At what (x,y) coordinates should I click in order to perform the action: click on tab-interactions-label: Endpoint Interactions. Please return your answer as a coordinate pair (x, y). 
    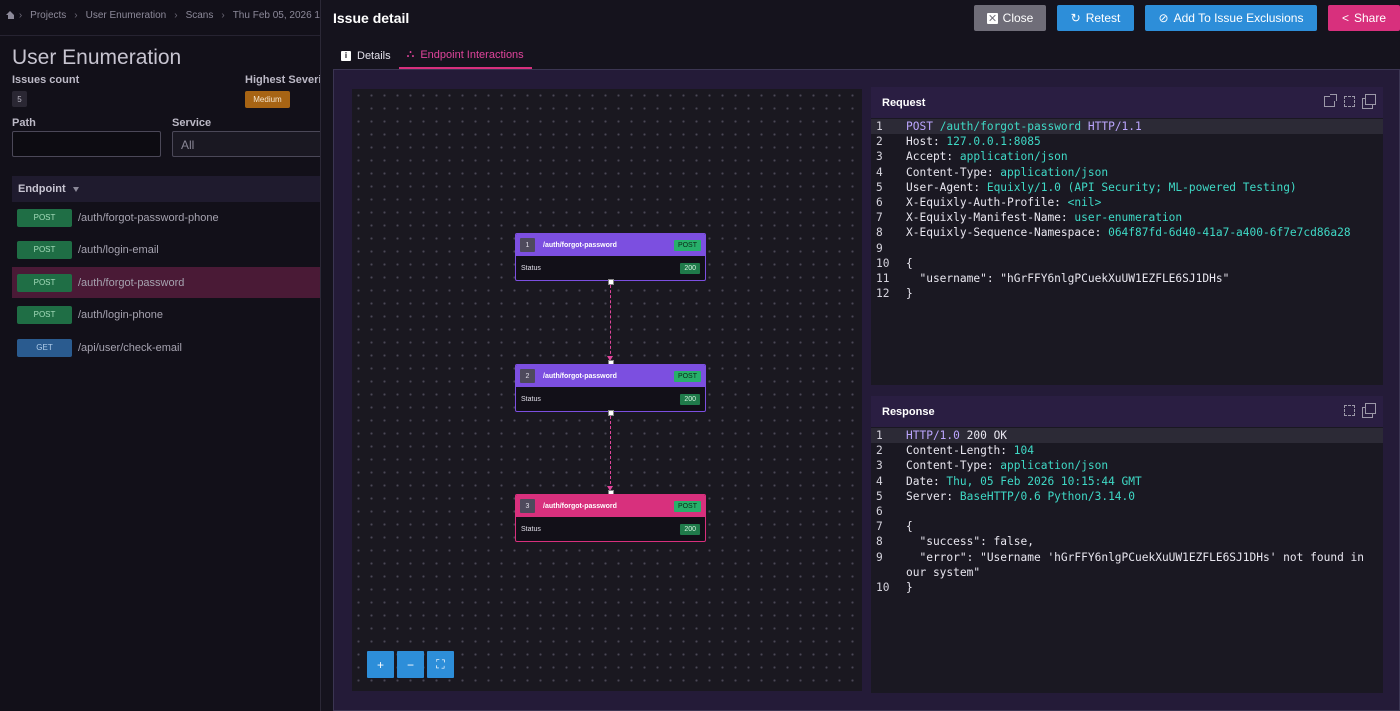
    Looking at the image, I should click on (472, 54).